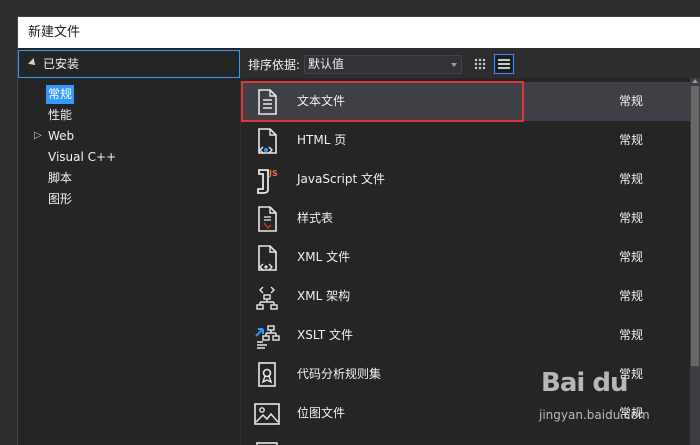 The width and height of the screenshot is (700, 445). Describe the element at coordinates (383, 64) in the screenshot. I see `sort-dropdown: 默认值` at that location.